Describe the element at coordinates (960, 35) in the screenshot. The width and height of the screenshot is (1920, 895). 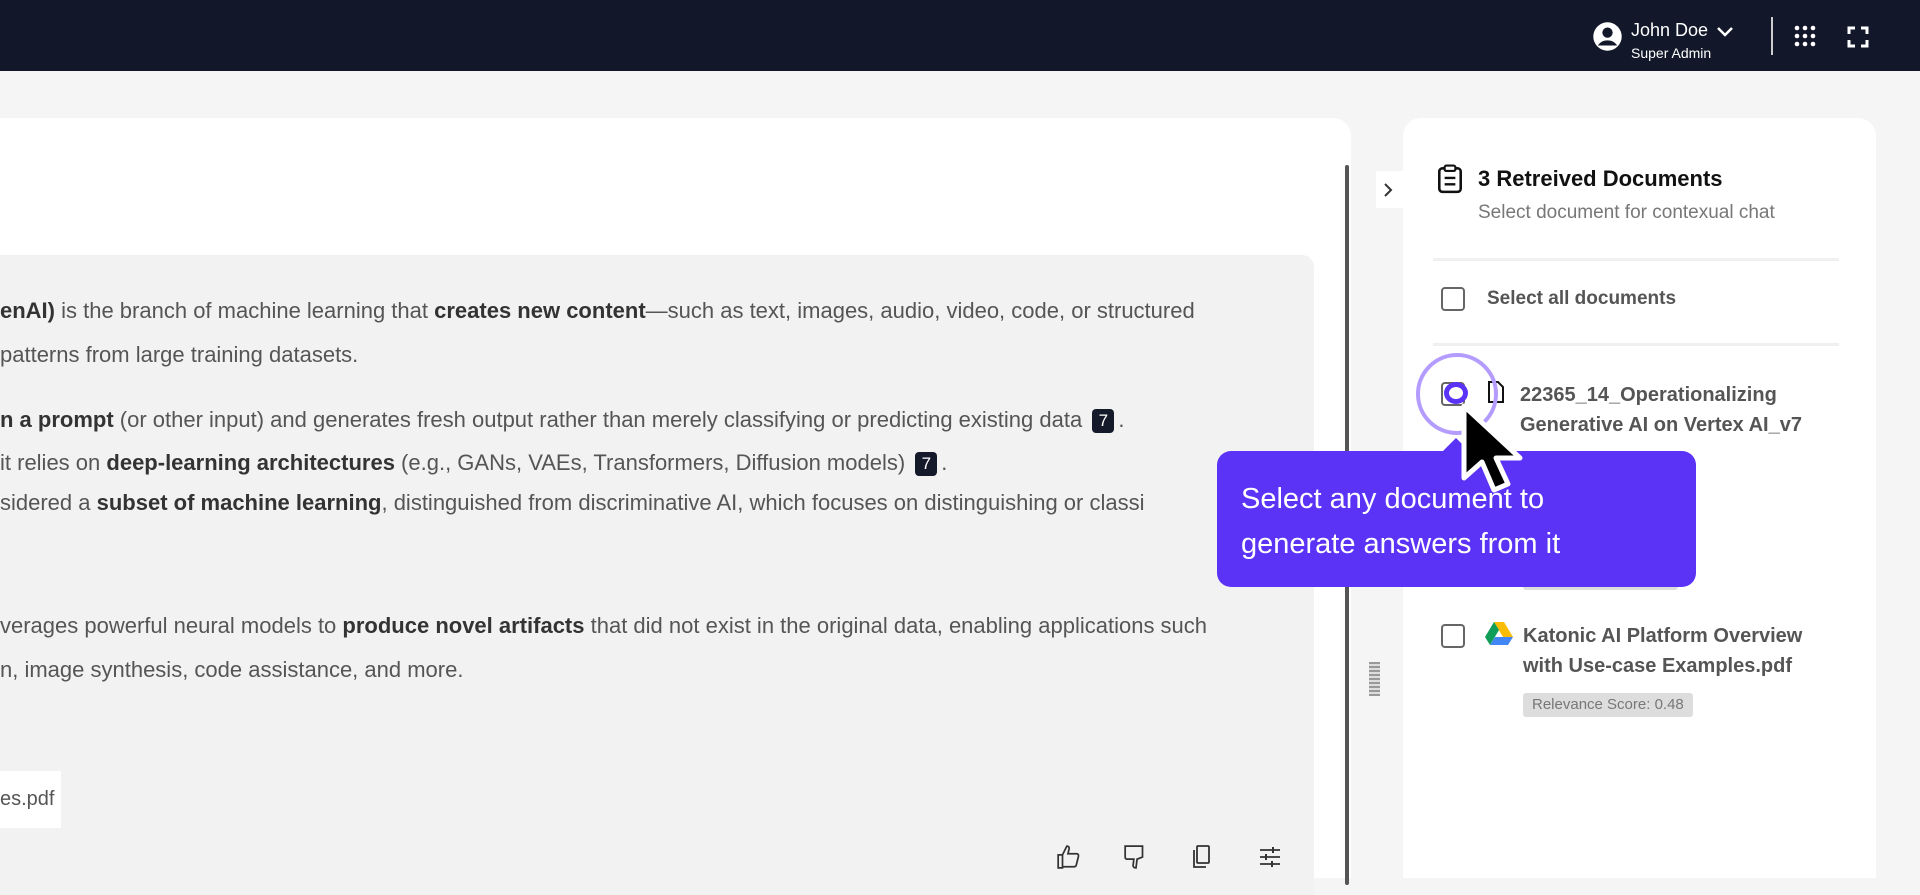
I see `top-bar: John Doe Super Admin` at that location.